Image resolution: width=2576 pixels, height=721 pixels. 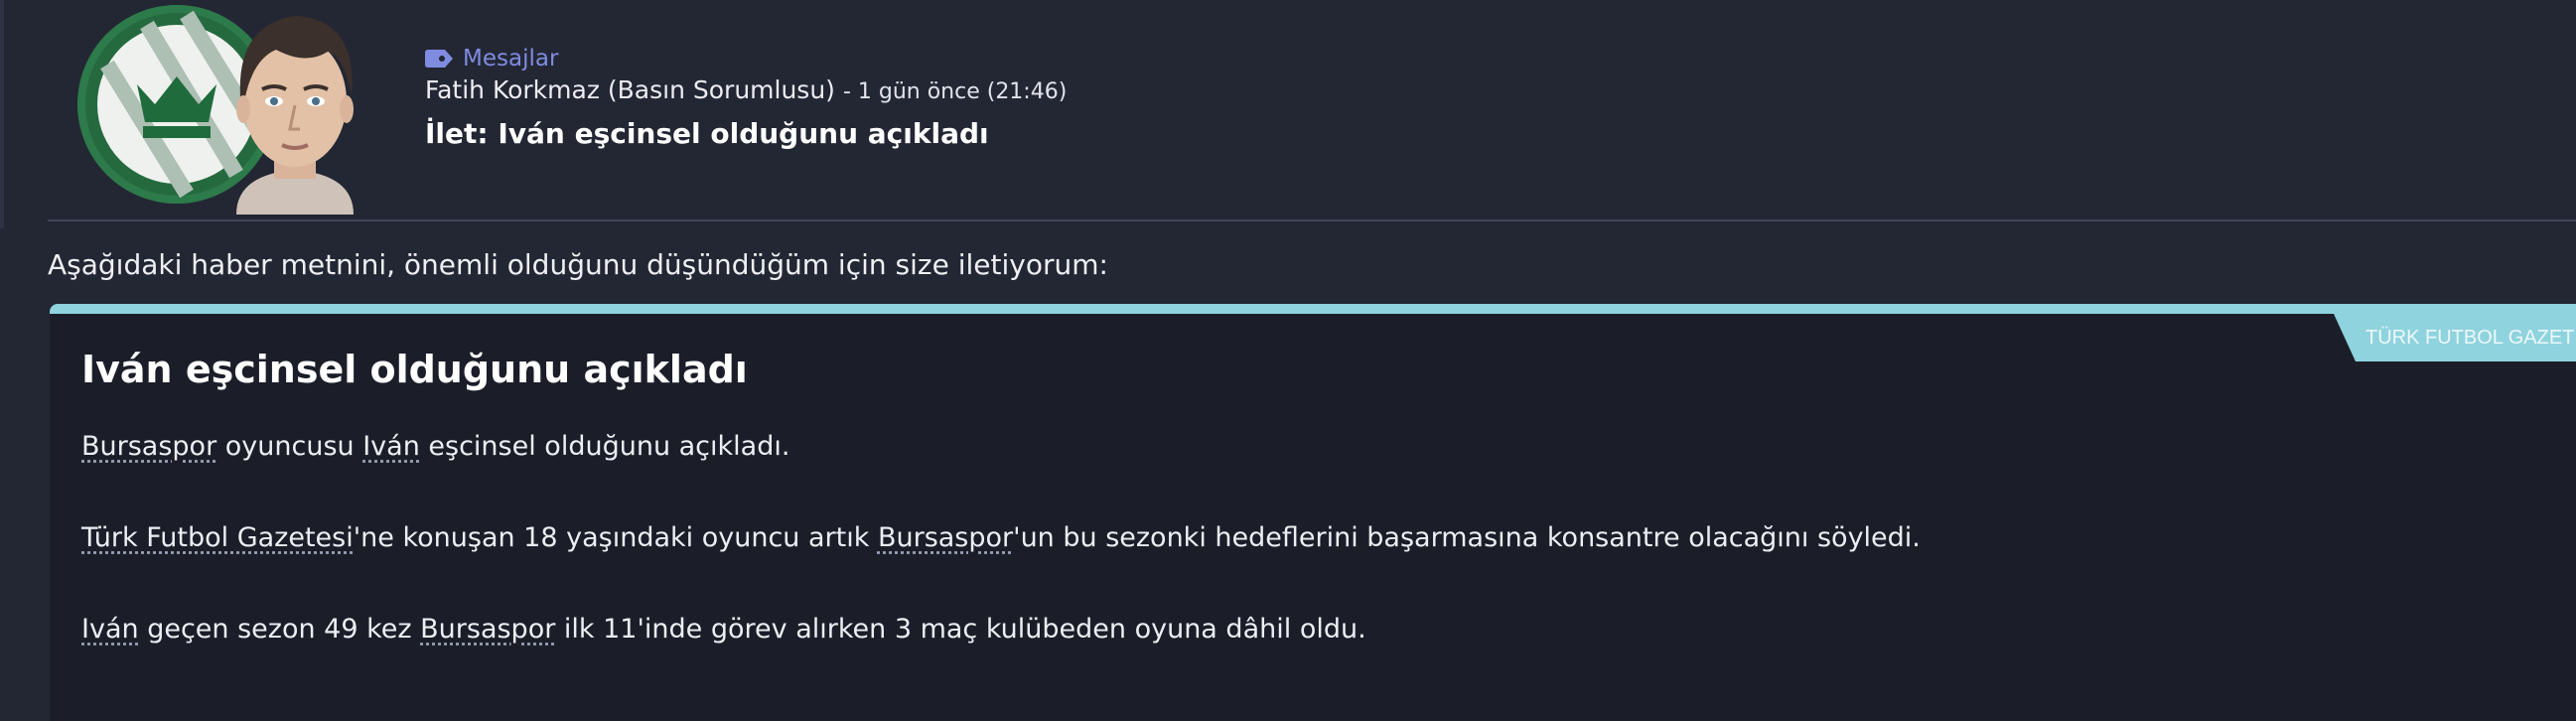 I want to click on paragraph-text: eşcinsel olduğunu açıkladı., so click(x=604, y=446).